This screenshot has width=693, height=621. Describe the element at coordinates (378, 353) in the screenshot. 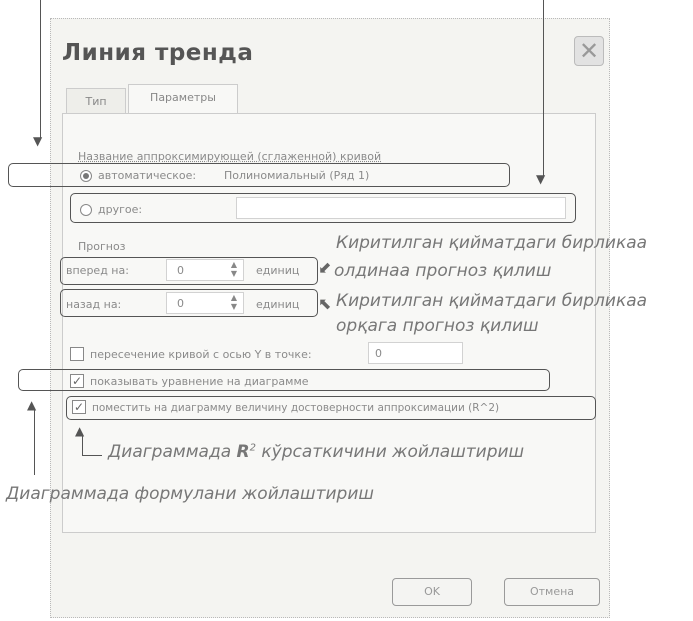

I see `intercept-value: 0` at that location.